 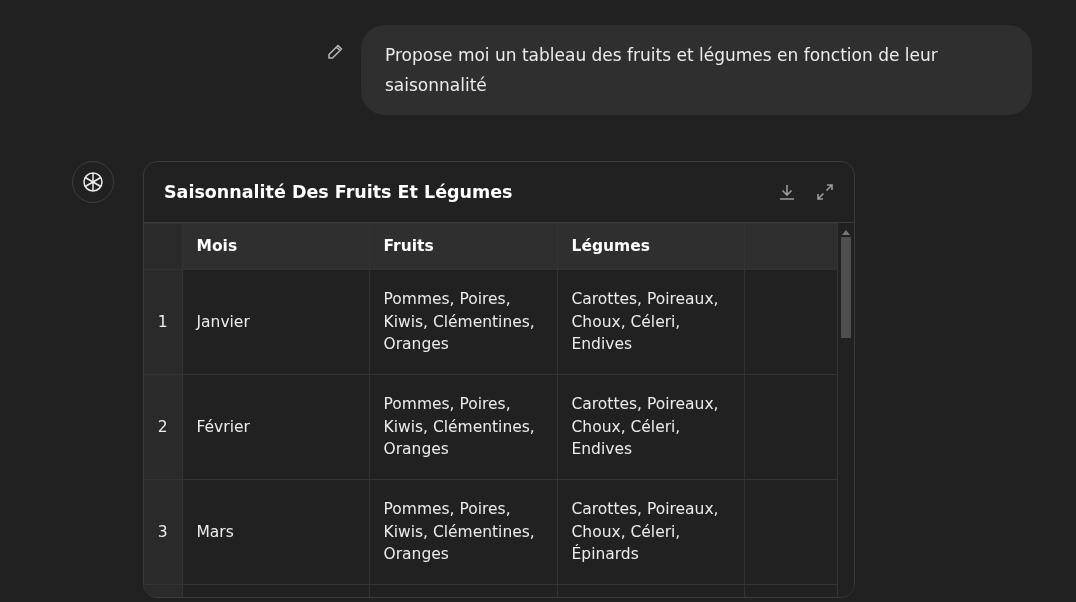 What do you see at coordinates (650, 532) in the screenshot?
I see `table-cell: Carottes, Poireaux, Choux, Céleri, Épinards` at bounding box center [650, 532].